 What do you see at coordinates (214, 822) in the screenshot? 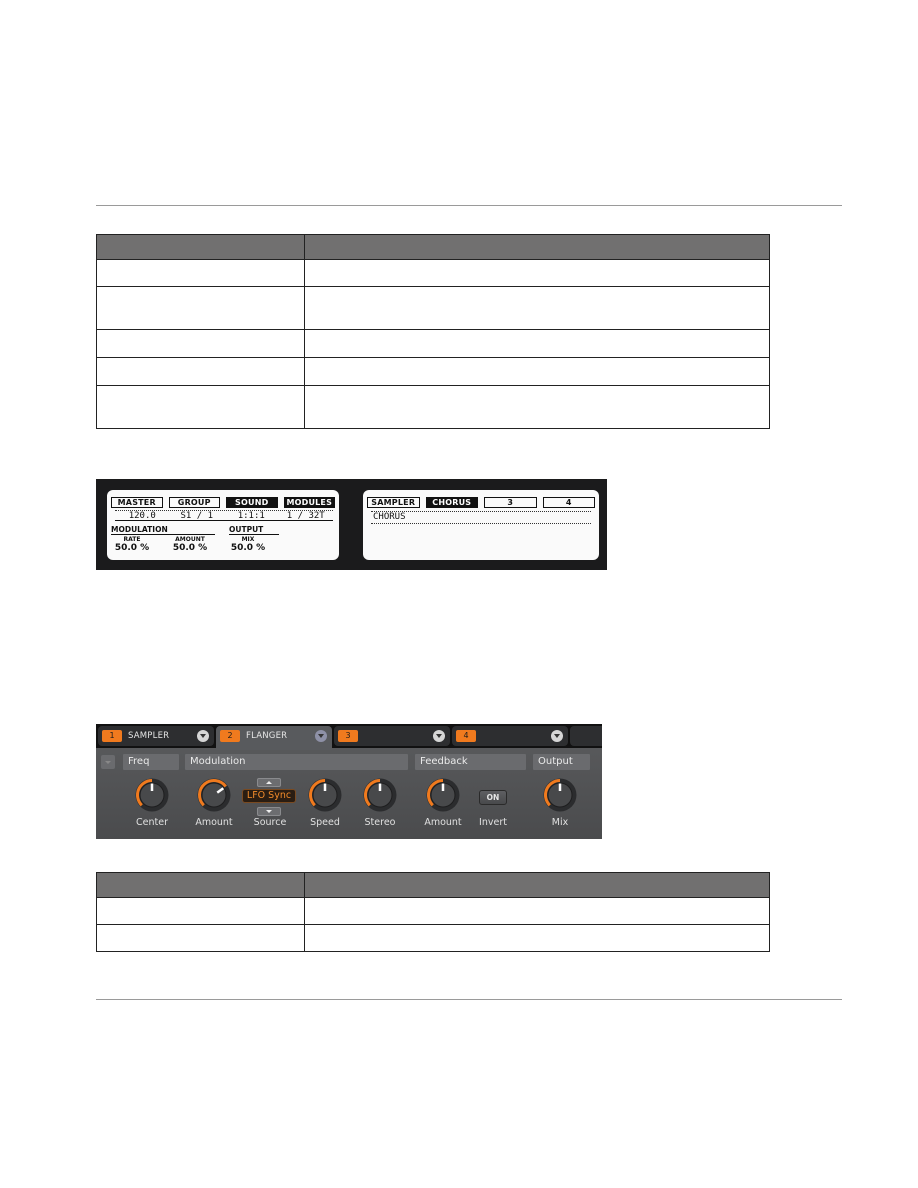
I see `modulation-amount-label: Amount` at bounding box center [214, 822].